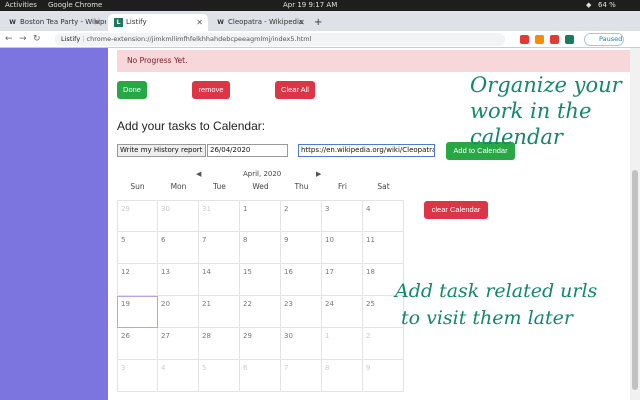 This screenshot has height=400, width=640. I want to click on calendar-day-cell: 24, so click(342, 312).